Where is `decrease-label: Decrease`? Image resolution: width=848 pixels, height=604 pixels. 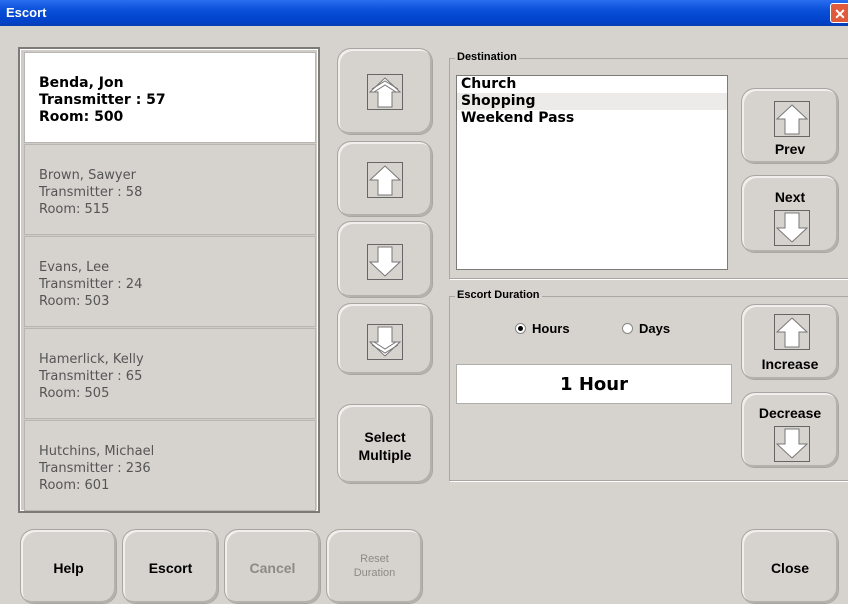 decrease-label: Decrease is located at coordinates (790, 413).